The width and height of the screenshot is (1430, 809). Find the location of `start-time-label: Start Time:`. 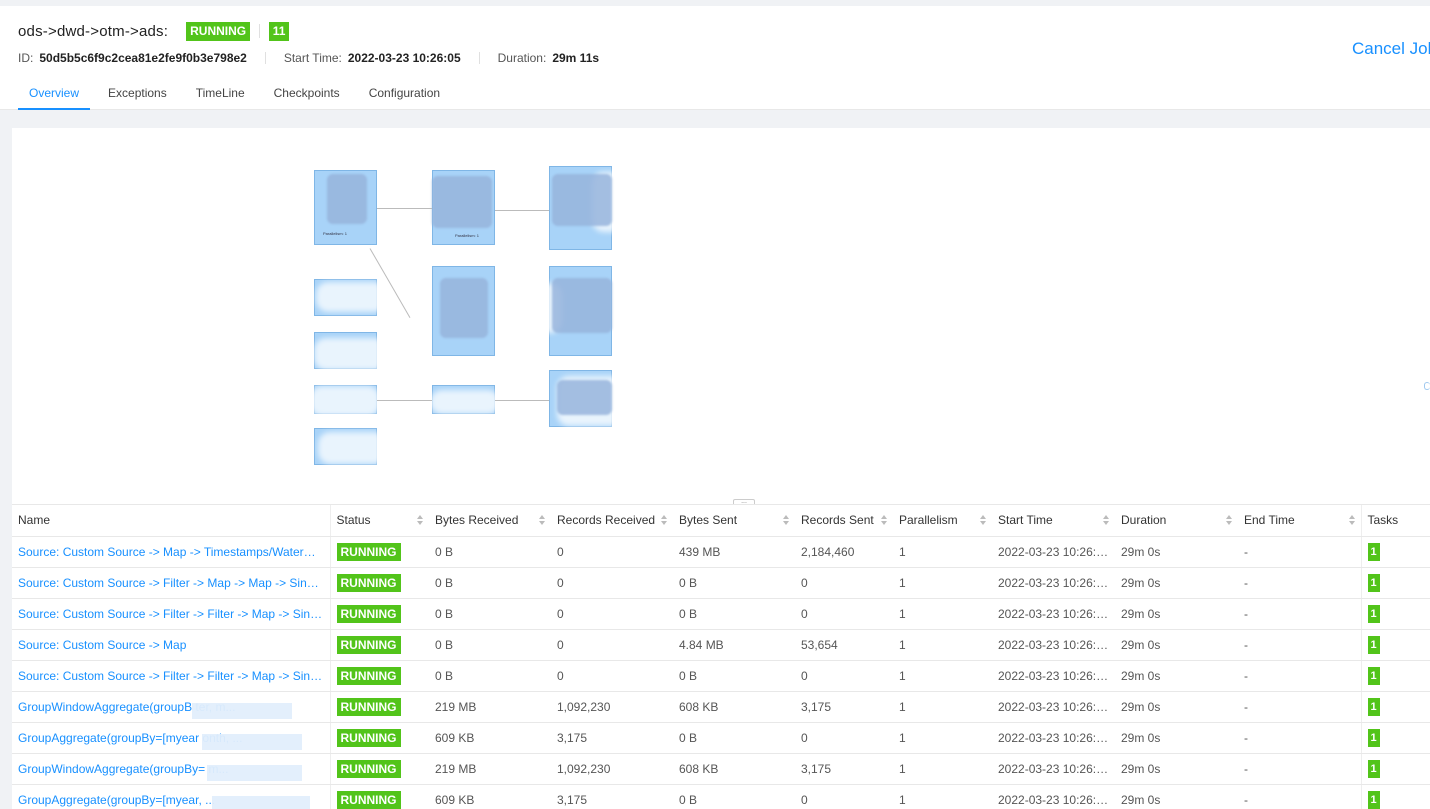

start-time-label: Start Time: is located at coordinates (312, 58).